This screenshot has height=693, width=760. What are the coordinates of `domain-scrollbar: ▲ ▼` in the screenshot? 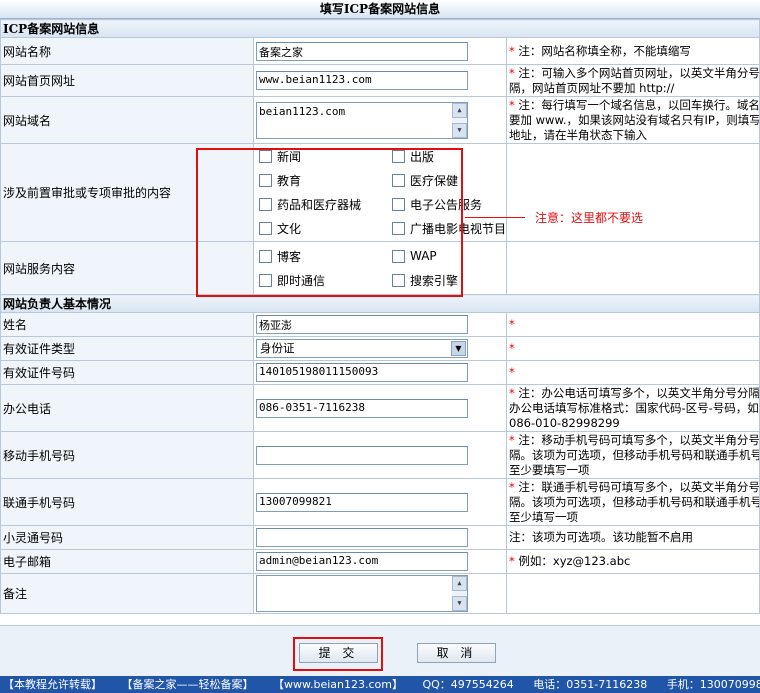 It's located at (459, 120).